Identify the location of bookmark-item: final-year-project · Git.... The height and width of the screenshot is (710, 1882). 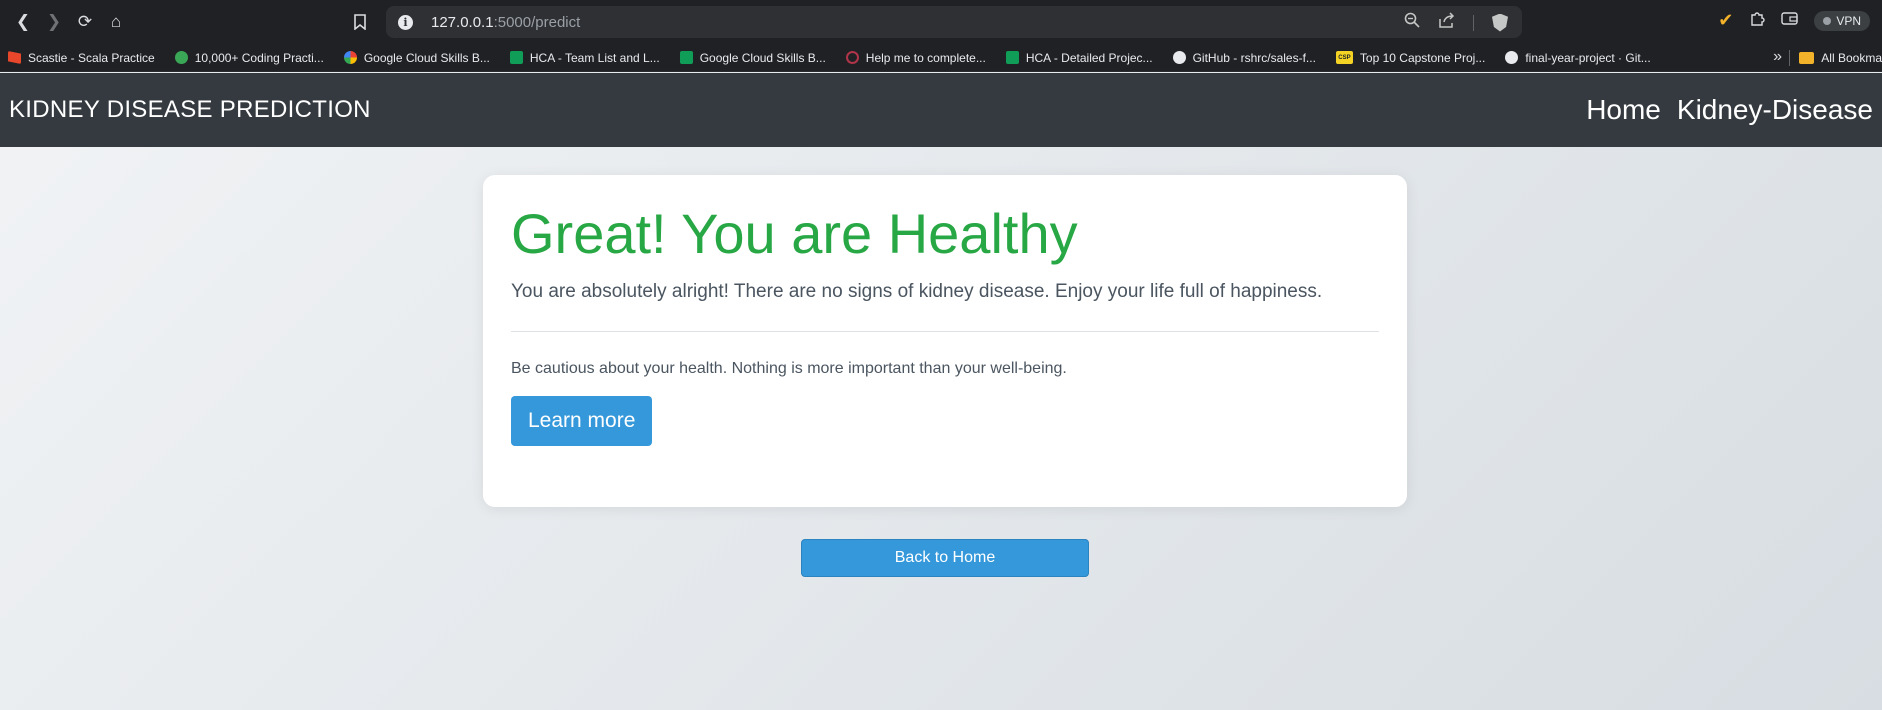
(1578, 57).